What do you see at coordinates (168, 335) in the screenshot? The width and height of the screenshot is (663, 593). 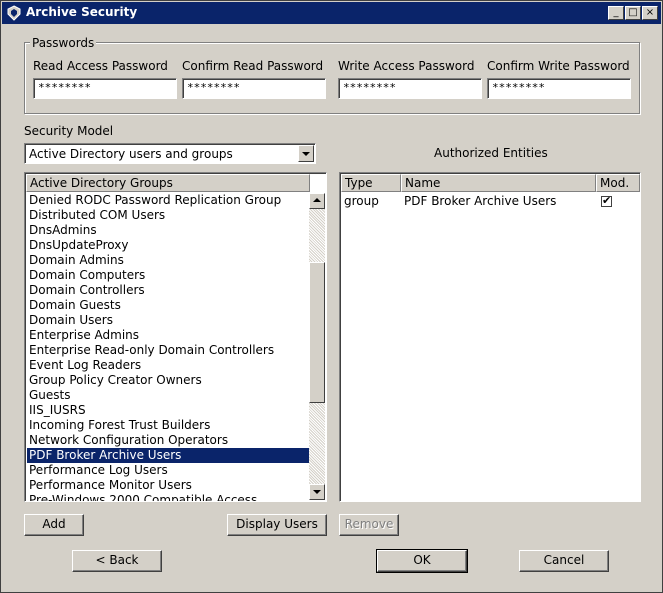 I see `list-item: Enterprise Admins` at bounding box center [168, 335].